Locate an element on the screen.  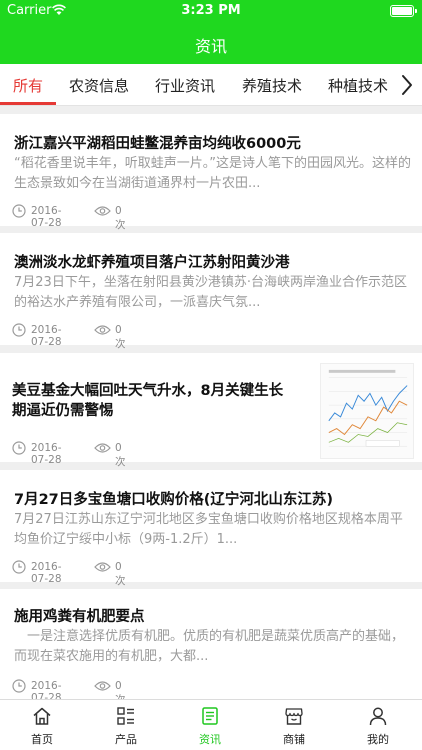
bottom-tab-store: 商铺 is located at coordinates (294, 725).